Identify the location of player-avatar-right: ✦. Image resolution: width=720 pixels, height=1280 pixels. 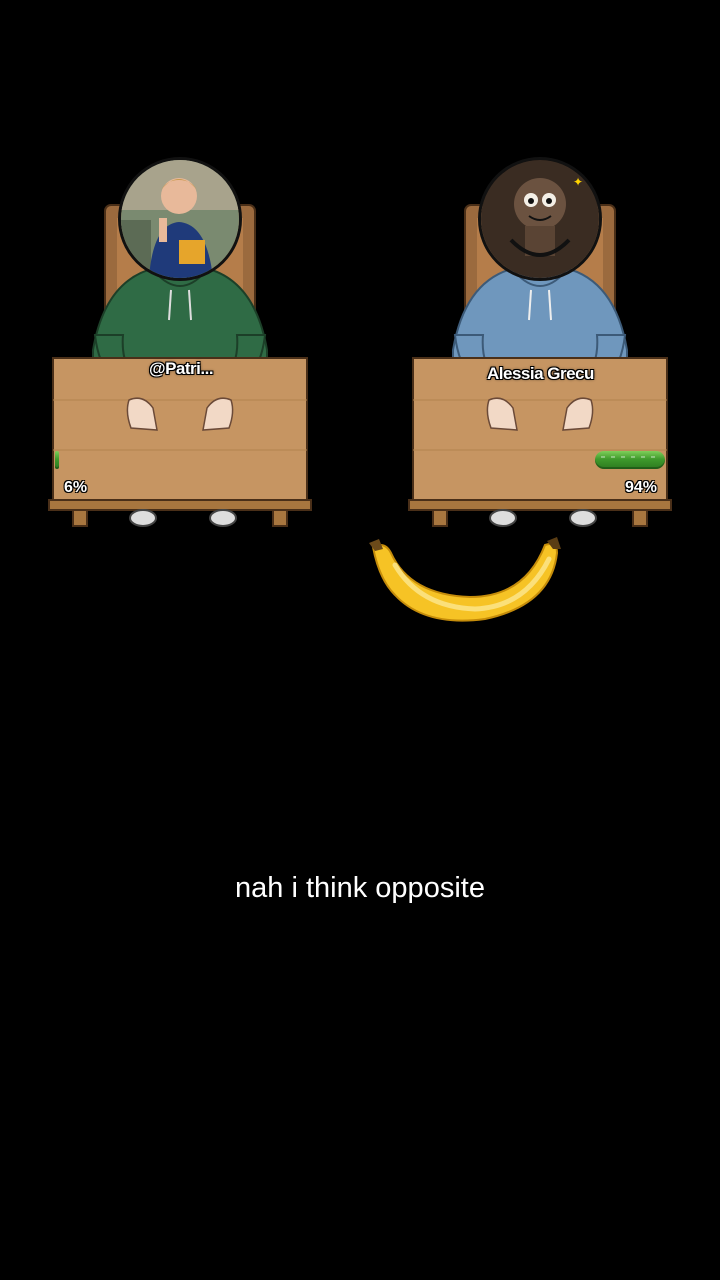
(540, 219).